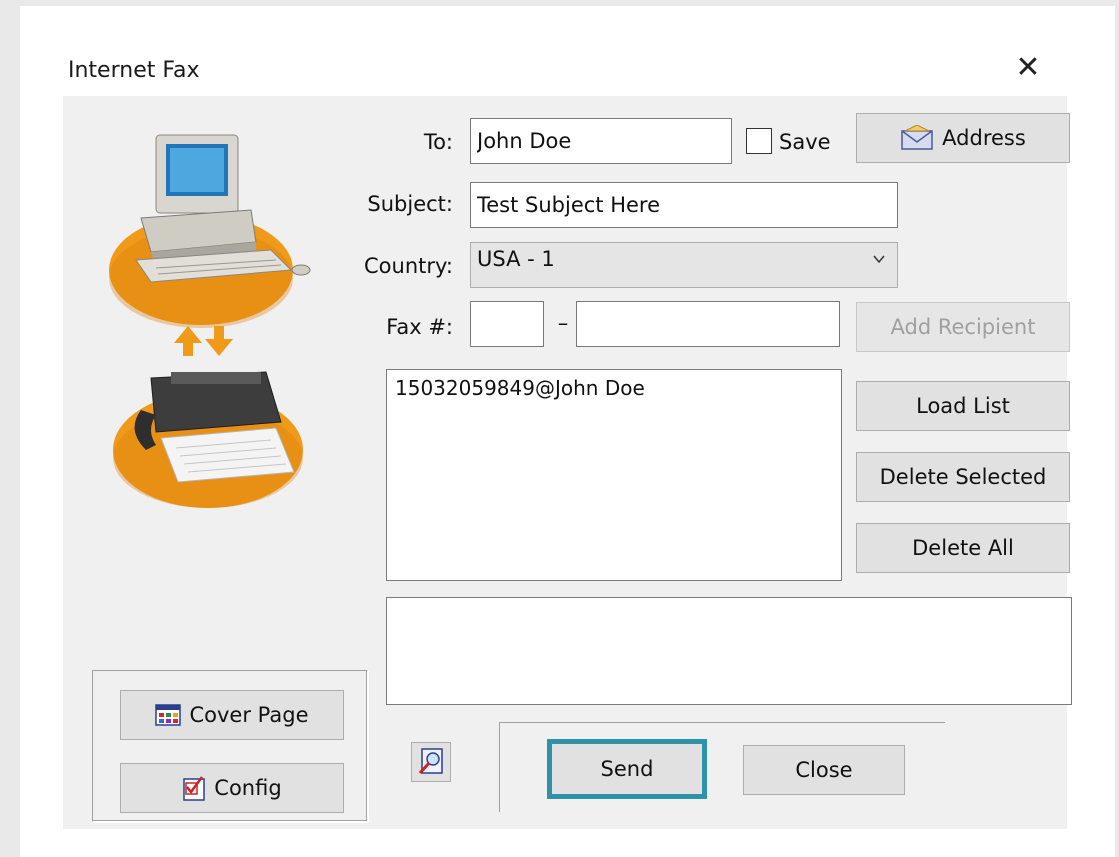 The width and height of the screenshot is (1119, 857). I want to click on preview-button, so click(431, 762).